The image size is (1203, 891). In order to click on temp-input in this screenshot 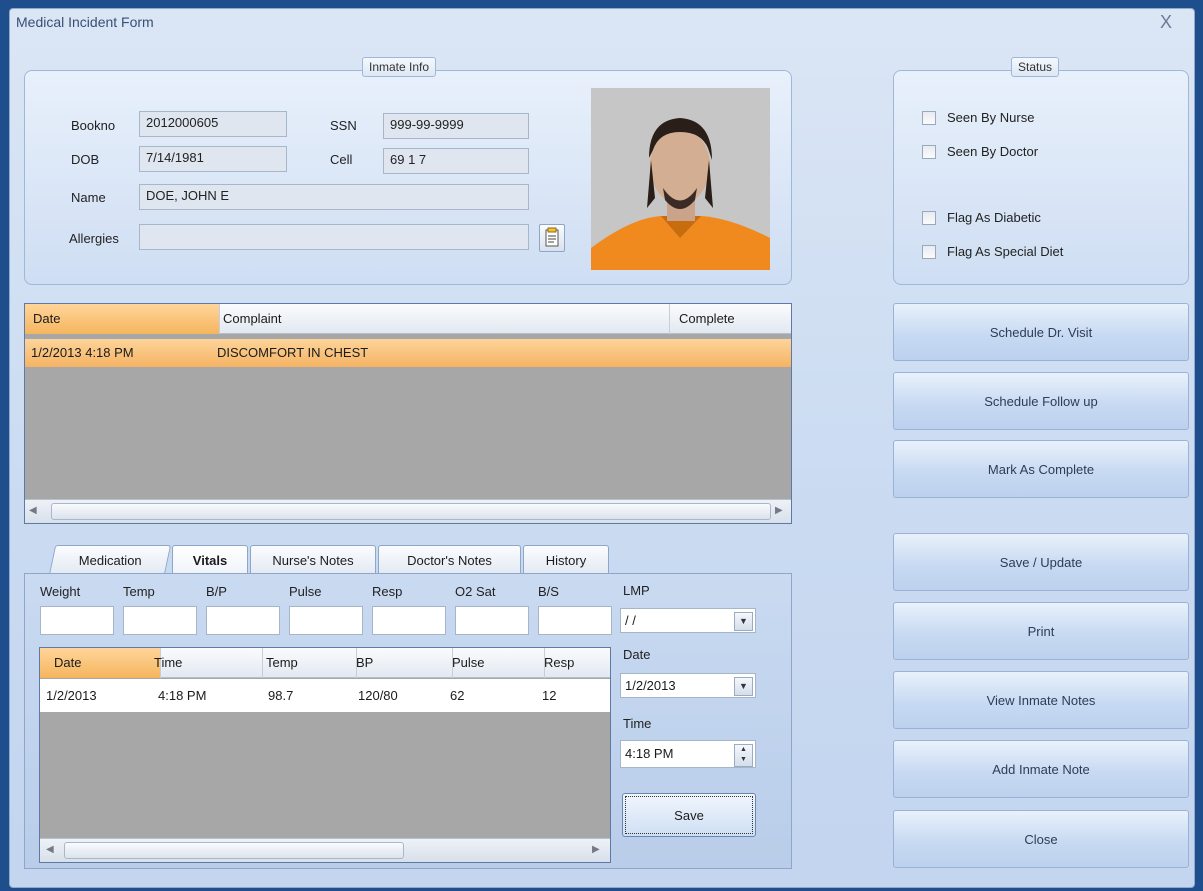, I will do `click(160, 620)`.